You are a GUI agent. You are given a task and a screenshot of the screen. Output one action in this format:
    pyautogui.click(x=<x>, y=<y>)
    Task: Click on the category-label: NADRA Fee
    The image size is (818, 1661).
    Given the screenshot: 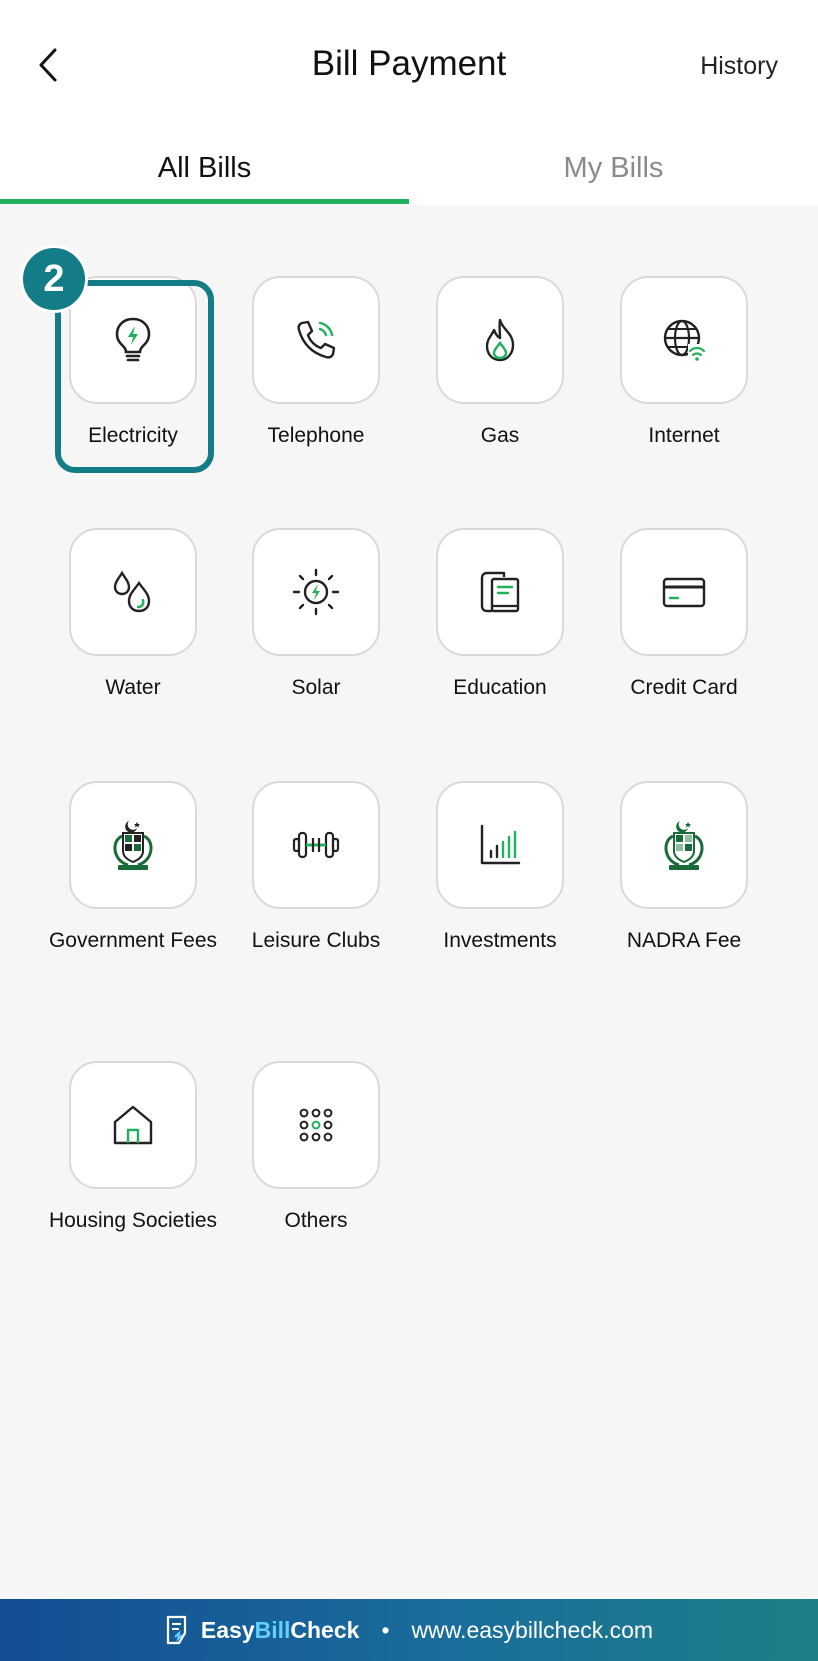 What is the action you would take?
    pyautogui.click(x=684, y=940)
    